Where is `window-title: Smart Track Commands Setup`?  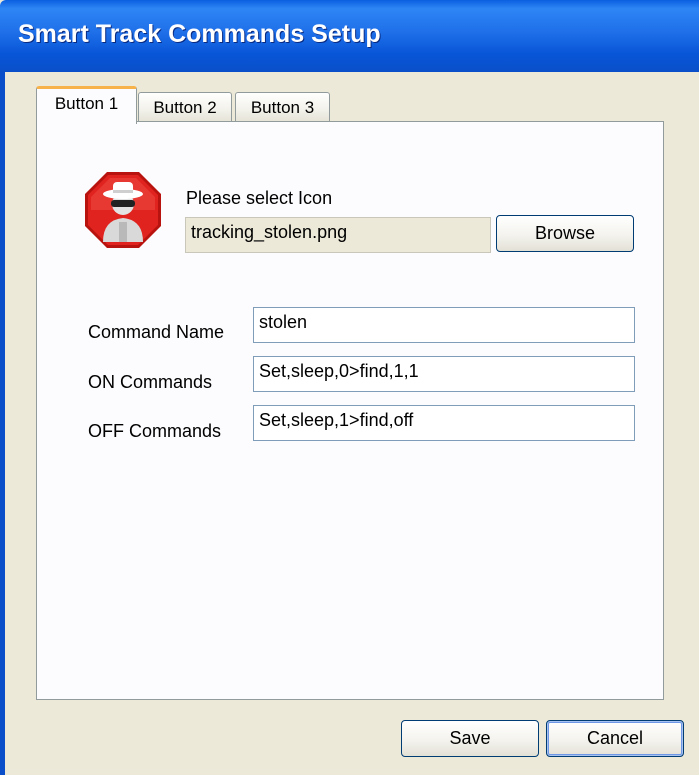
window-title: Smart Track Commands Setup is located at coordinates (199, 34).